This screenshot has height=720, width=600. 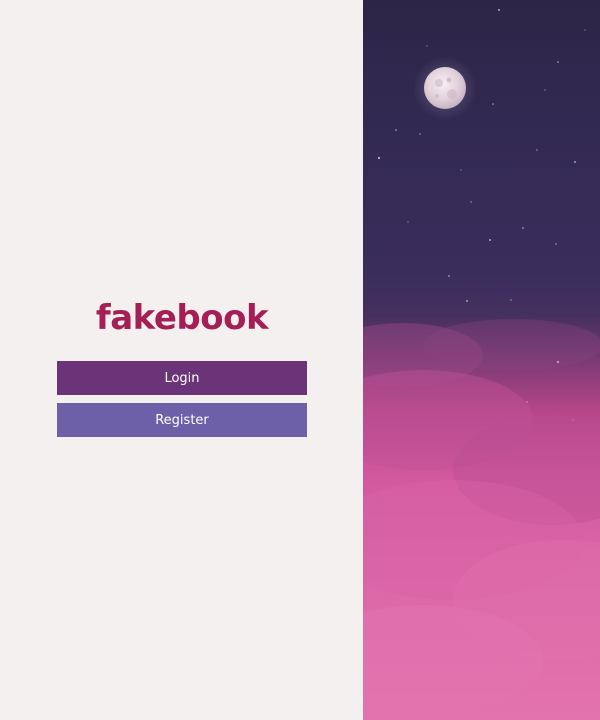 I want to click on register-button: Register, so click(x=182, y=420).